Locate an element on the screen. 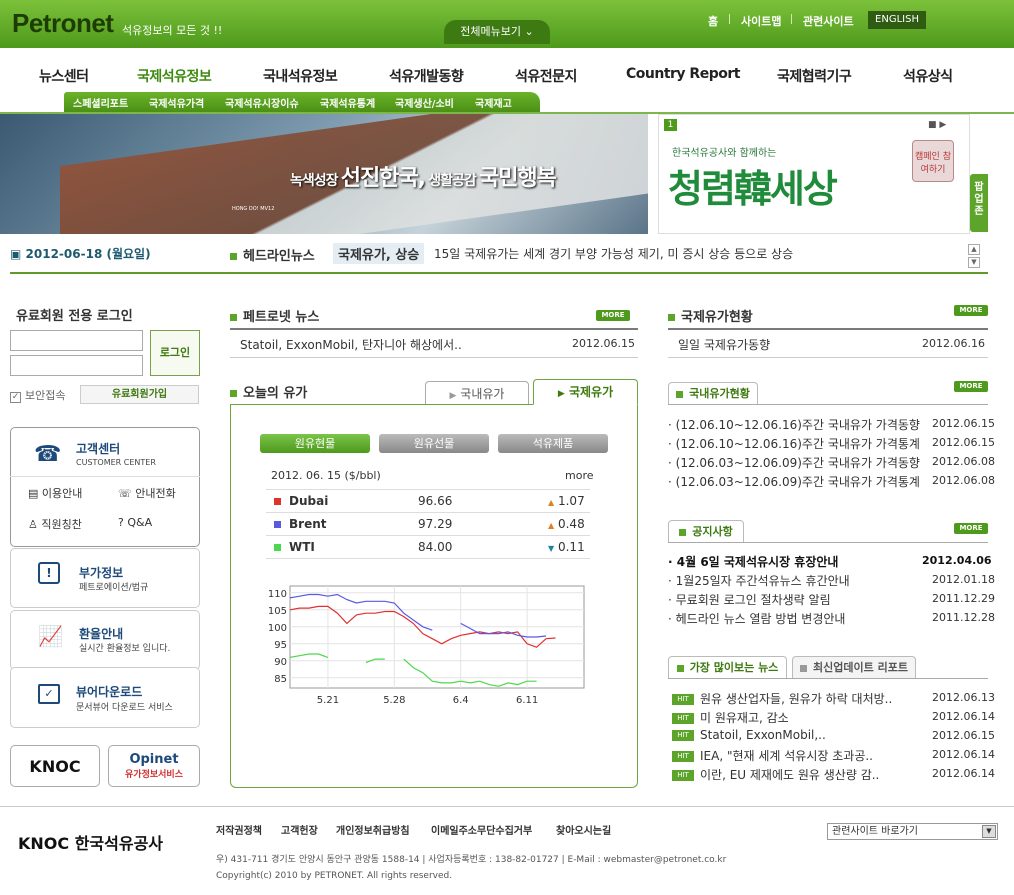 The height and width of the screenshot is (895, 1014). arrow-icon: ▶ is located at coordinates (453, 396).